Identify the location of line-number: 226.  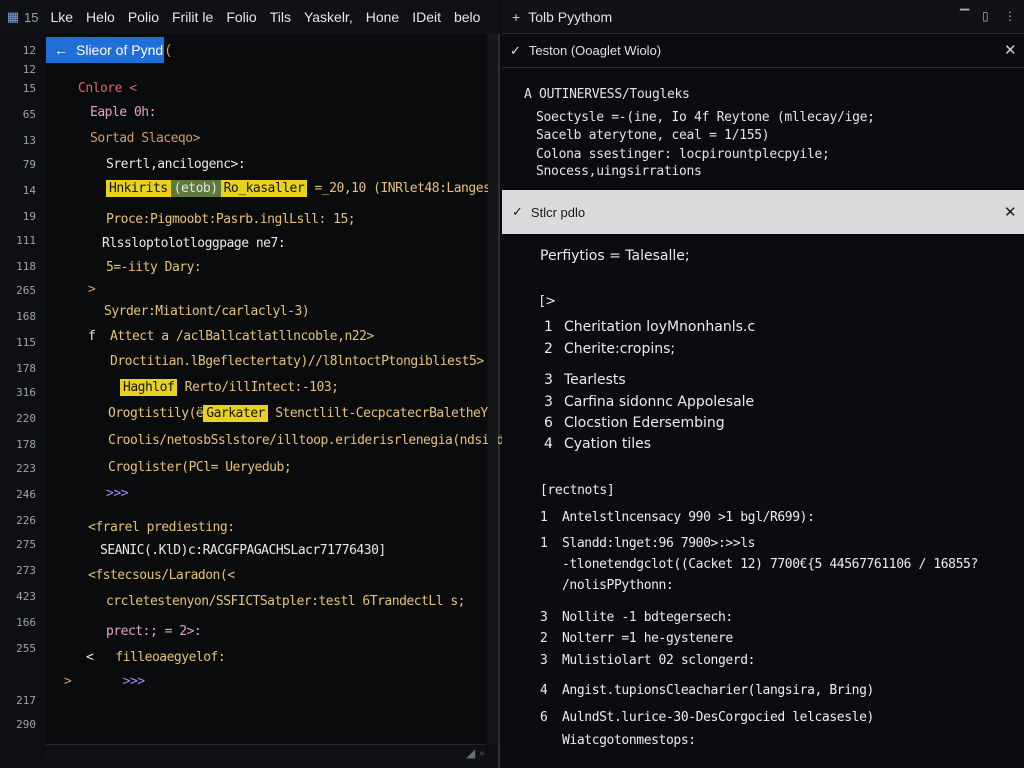
(26, 520).